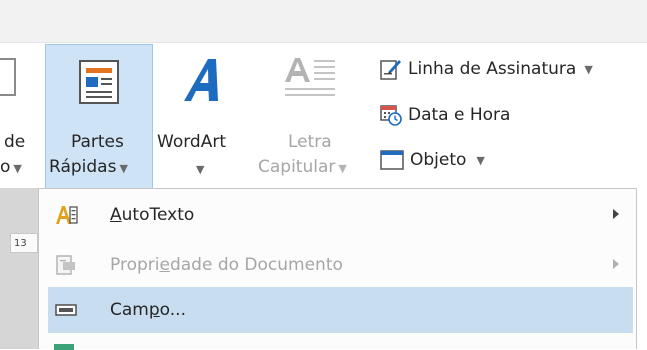 The image size is (647, 350). Describe the element at coordinates (438, 160) in the screenshot. I see `object-label: Objeto` at that location.